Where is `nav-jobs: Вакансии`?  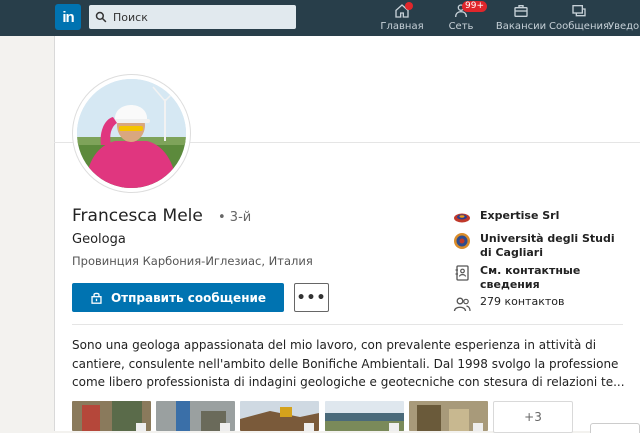
nav-jobs: Вакансии is located at coordinates (521, 18).